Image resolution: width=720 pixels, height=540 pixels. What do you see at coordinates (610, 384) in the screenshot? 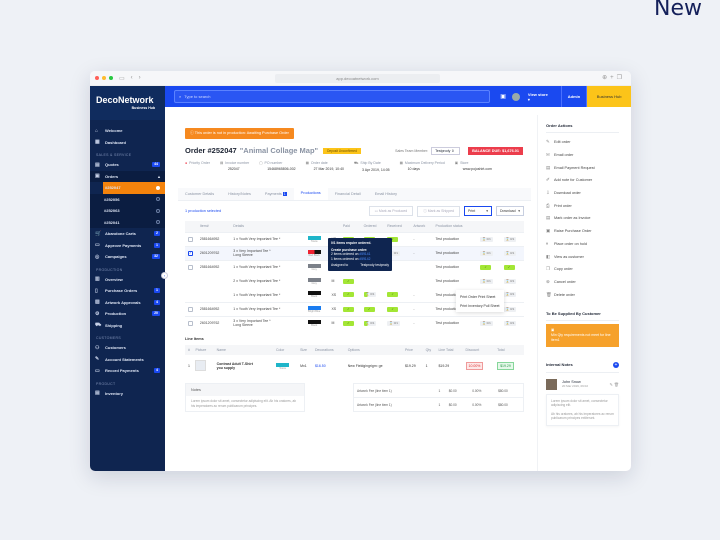
I see `edit-note-icon: ✎` at bounding box center [610, 384].